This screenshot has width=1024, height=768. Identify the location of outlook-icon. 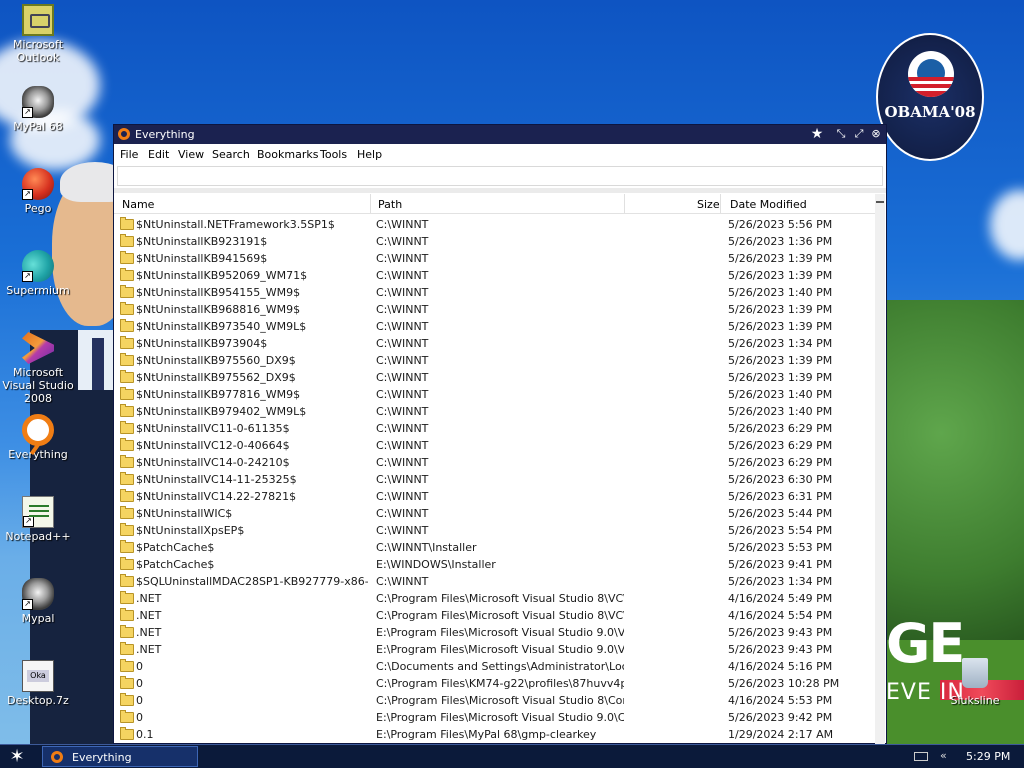
(38, 20).